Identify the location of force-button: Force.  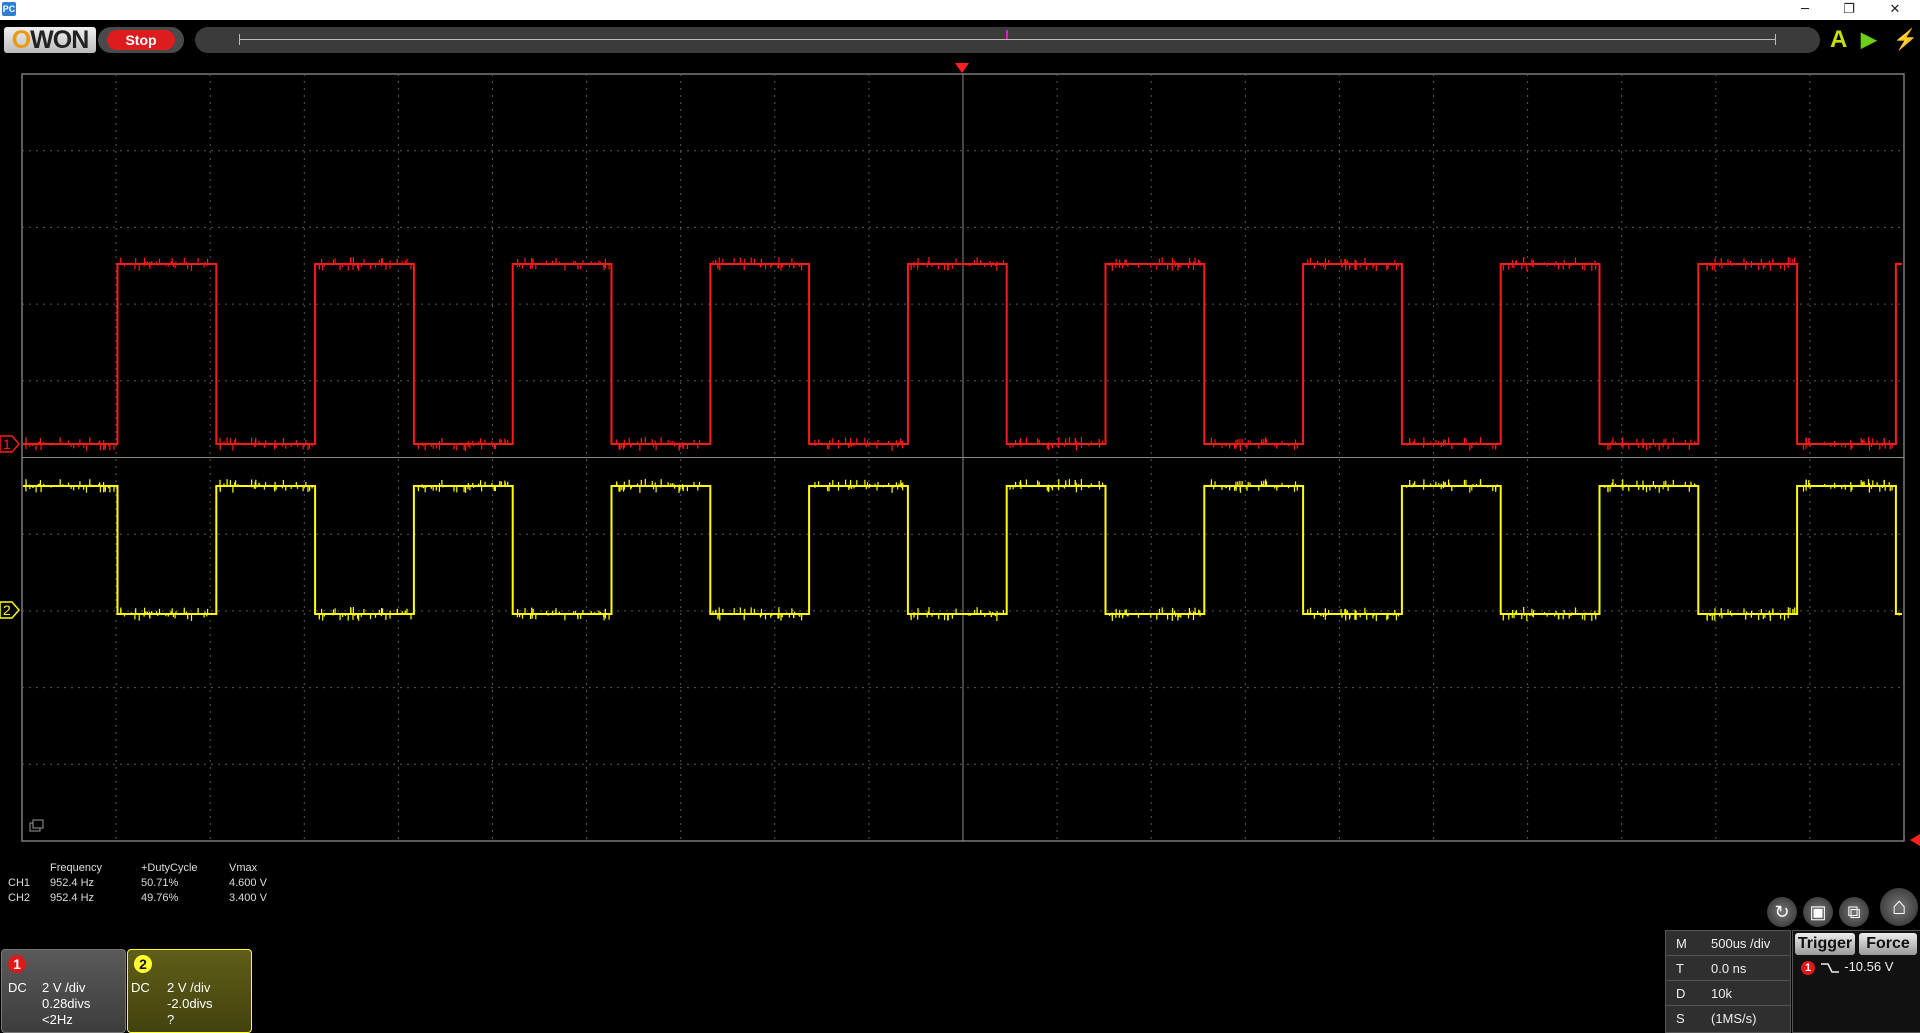
(1888, 944).